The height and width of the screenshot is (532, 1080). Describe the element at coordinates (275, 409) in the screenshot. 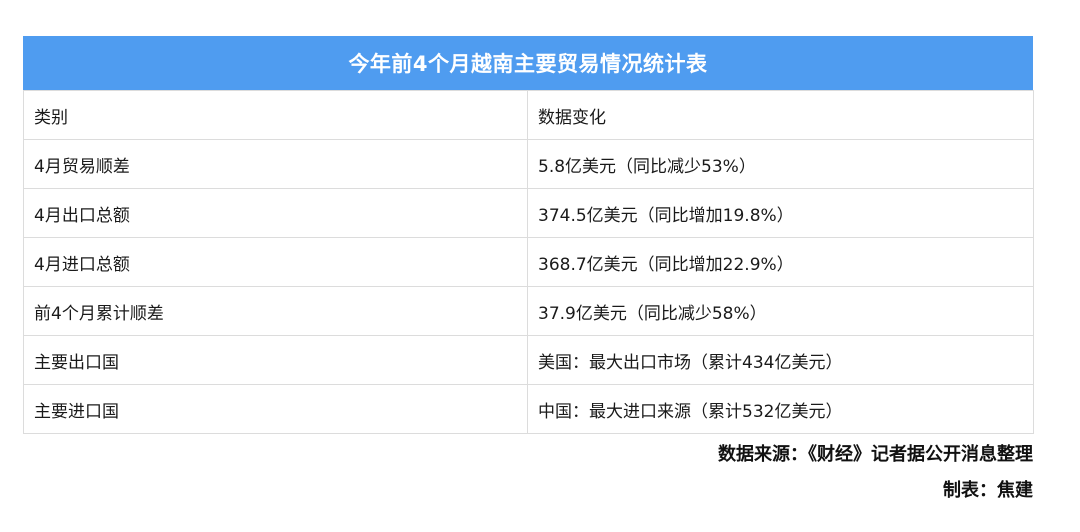

I see `row-category: 主要进口国` at that location.